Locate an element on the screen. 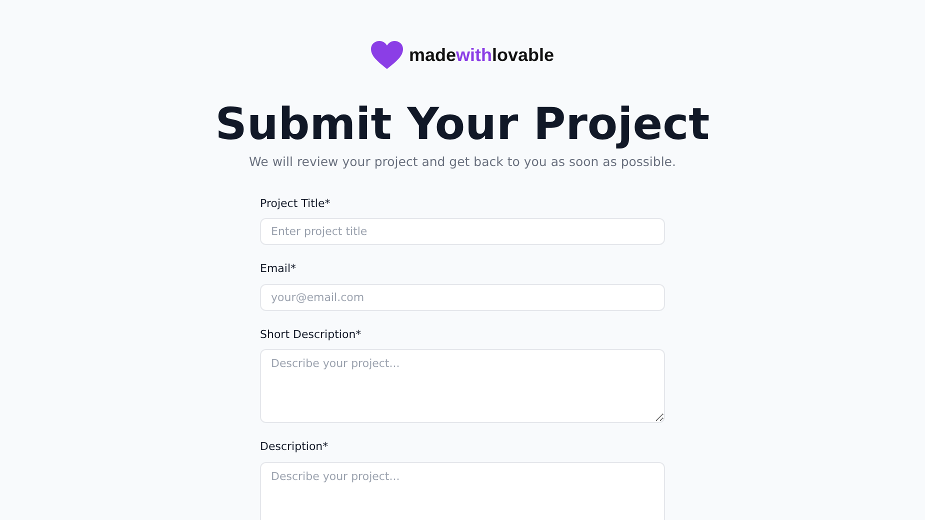  field-label: Description* is located at coordinates (295, 447).